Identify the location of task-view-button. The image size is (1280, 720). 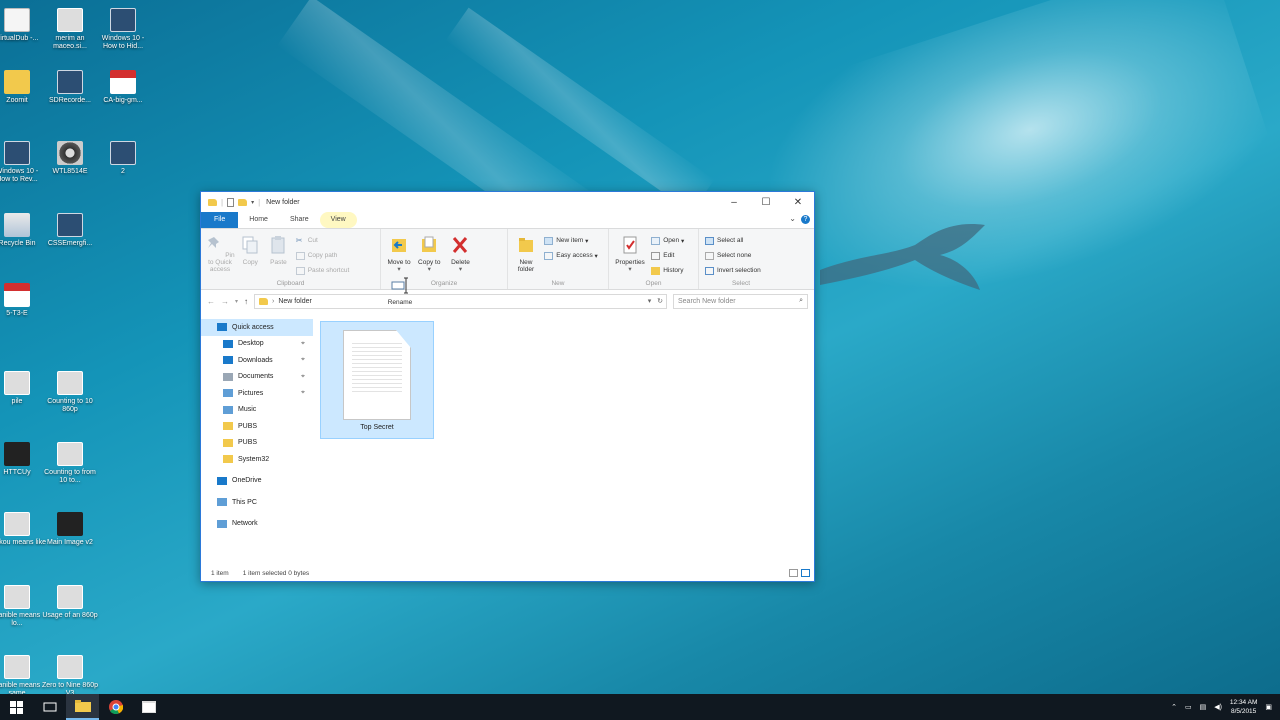
(49, 707).